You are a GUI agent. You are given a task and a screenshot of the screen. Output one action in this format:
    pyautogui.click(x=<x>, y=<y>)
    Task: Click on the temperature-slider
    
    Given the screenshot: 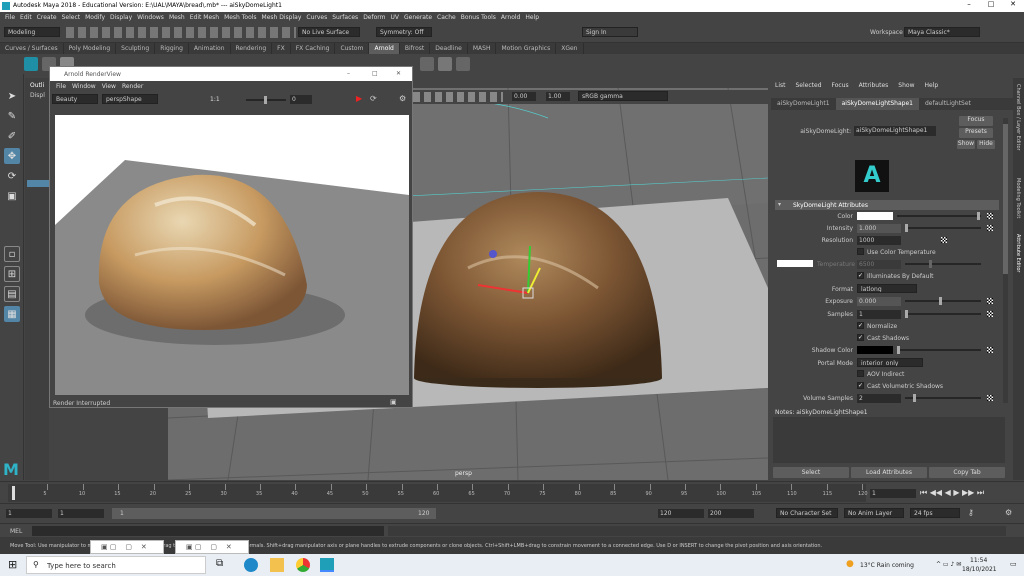 What is the action you would take?
    pyautogui.click(x=943, y=264)
    